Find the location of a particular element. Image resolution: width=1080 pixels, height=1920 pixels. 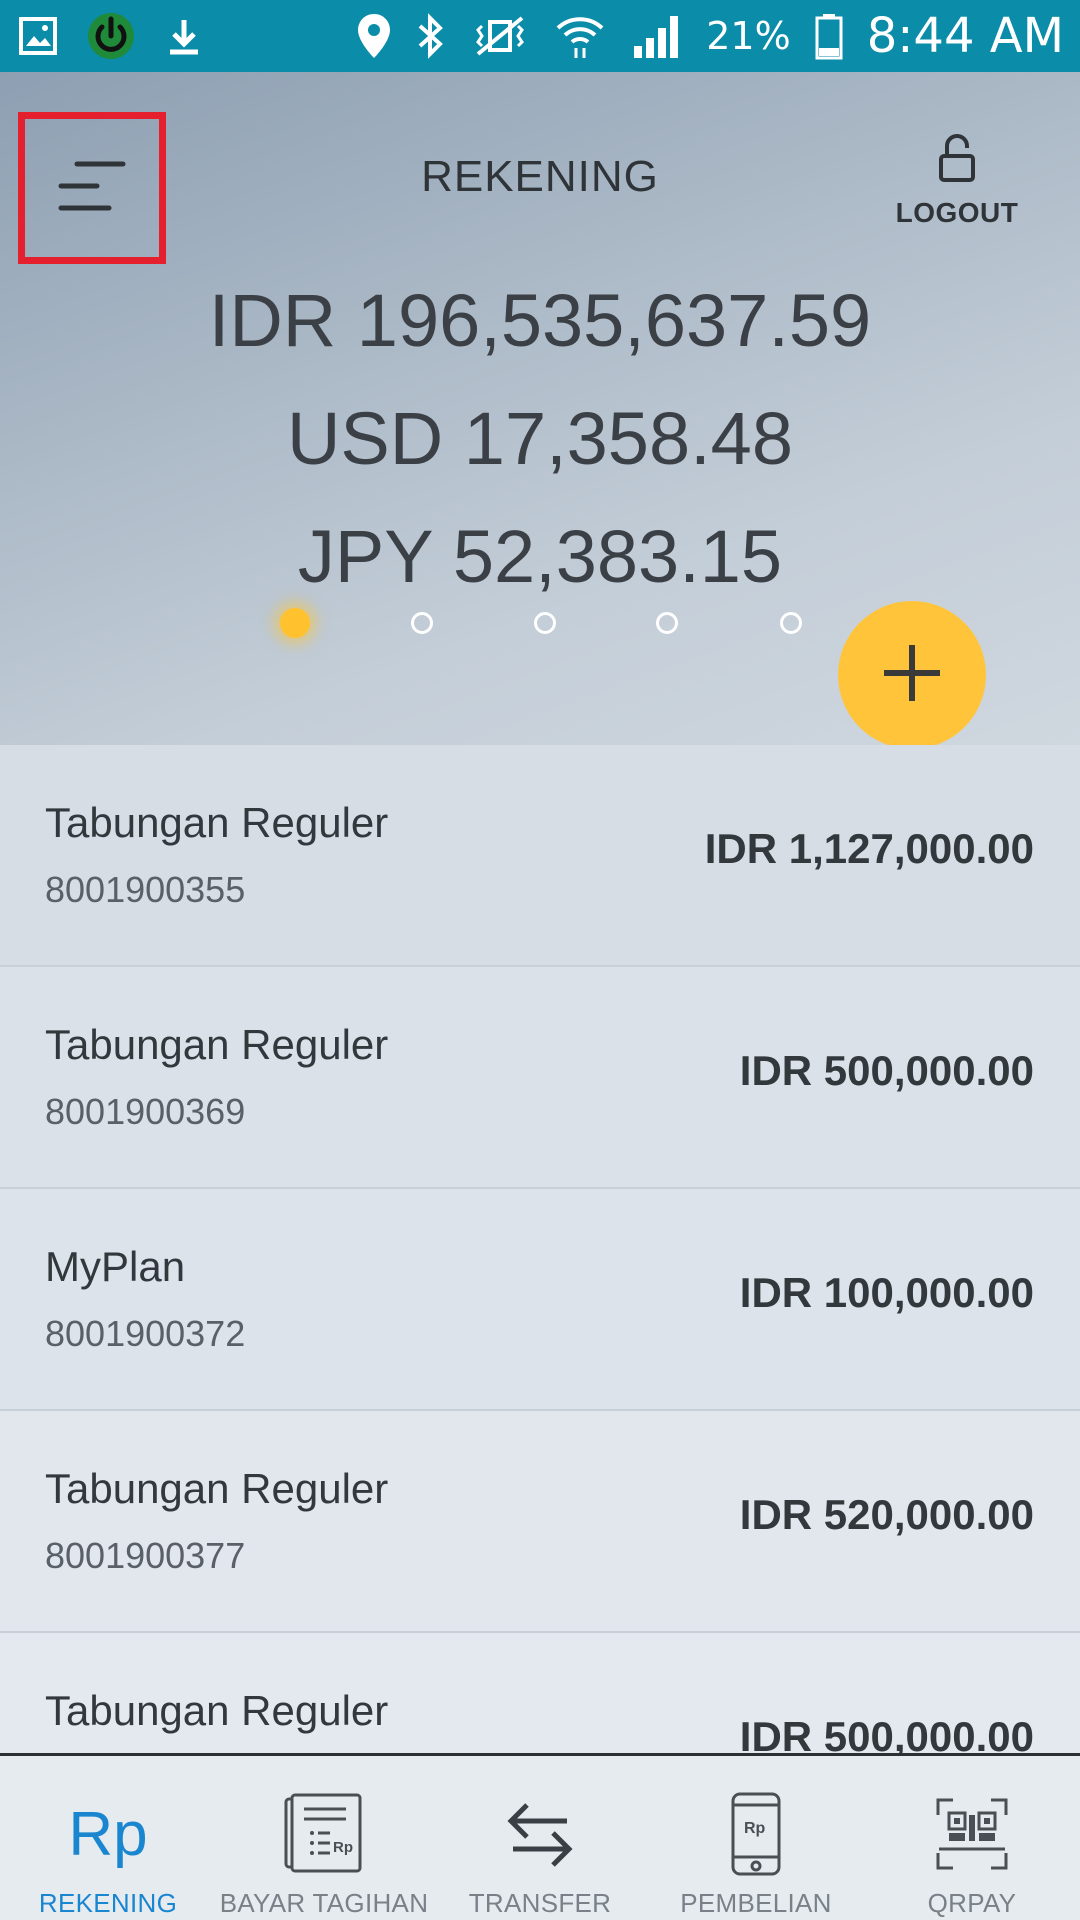

nav-rekening: Rp REKENING is located at coordinates (108, 1838).